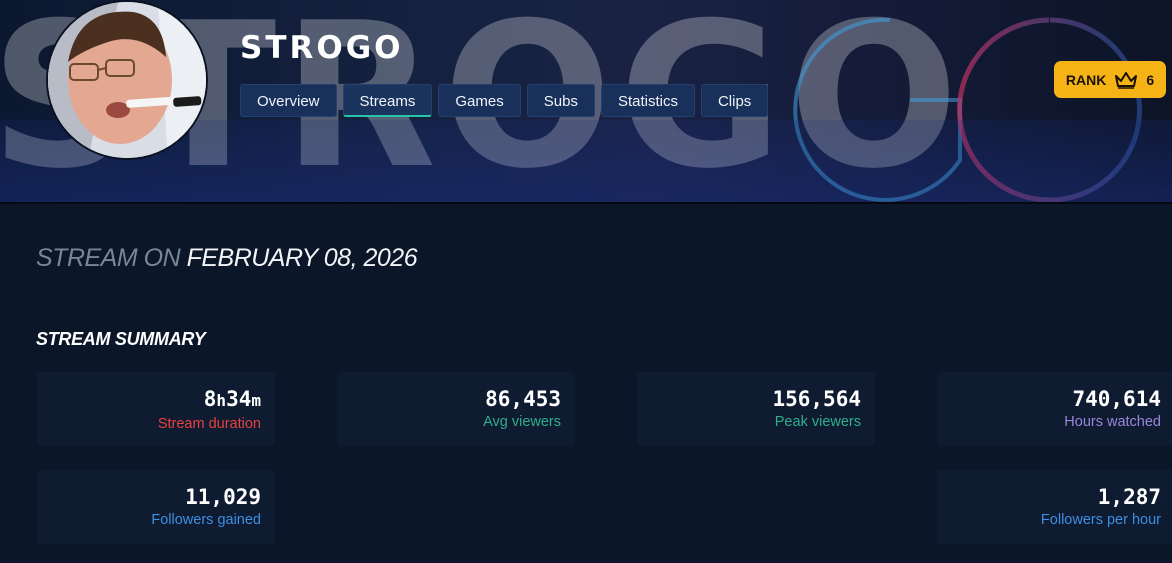  What do you see at coordinates (647, 100) in the screenshot?
I see `tab-statistics: Statistics` at bounding box center [647, 100].